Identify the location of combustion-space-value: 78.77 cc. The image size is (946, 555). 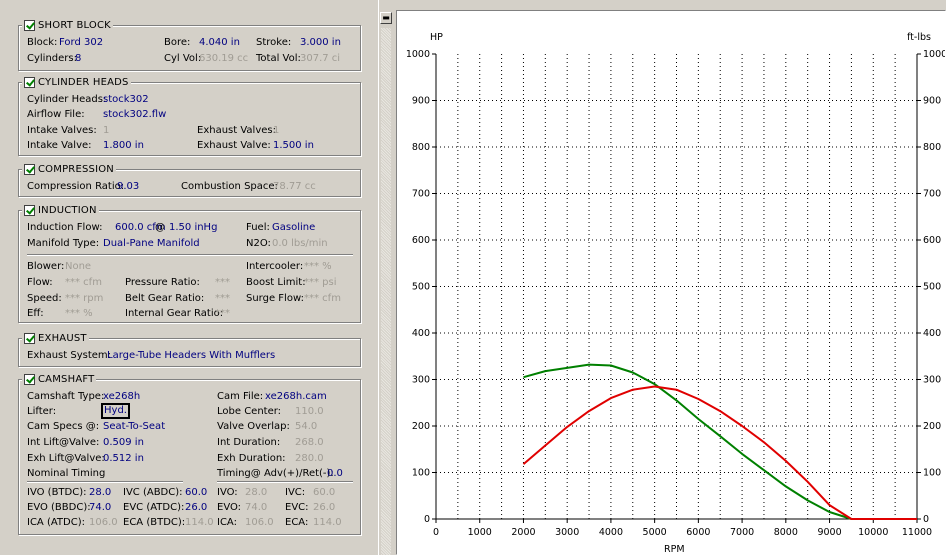
(294, 186).